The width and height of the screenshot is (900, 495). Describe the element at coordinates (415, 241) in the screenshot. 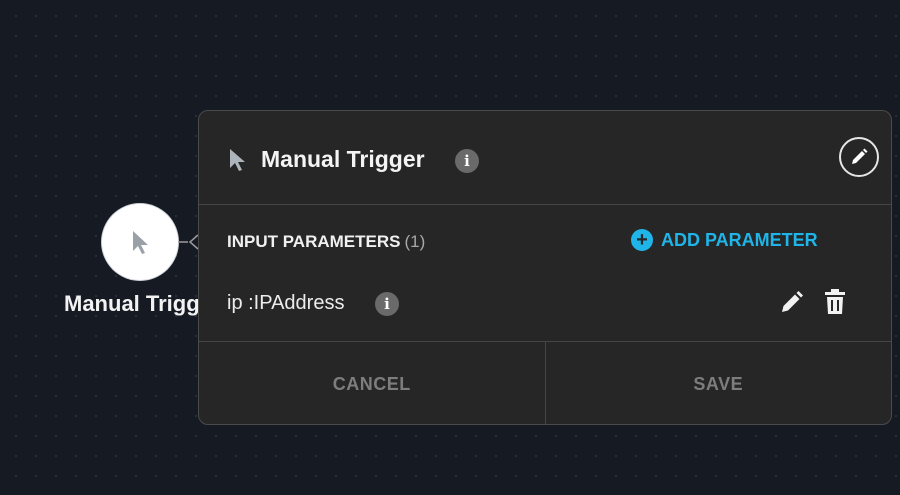

I see `parameter-count: (1)` at that location.